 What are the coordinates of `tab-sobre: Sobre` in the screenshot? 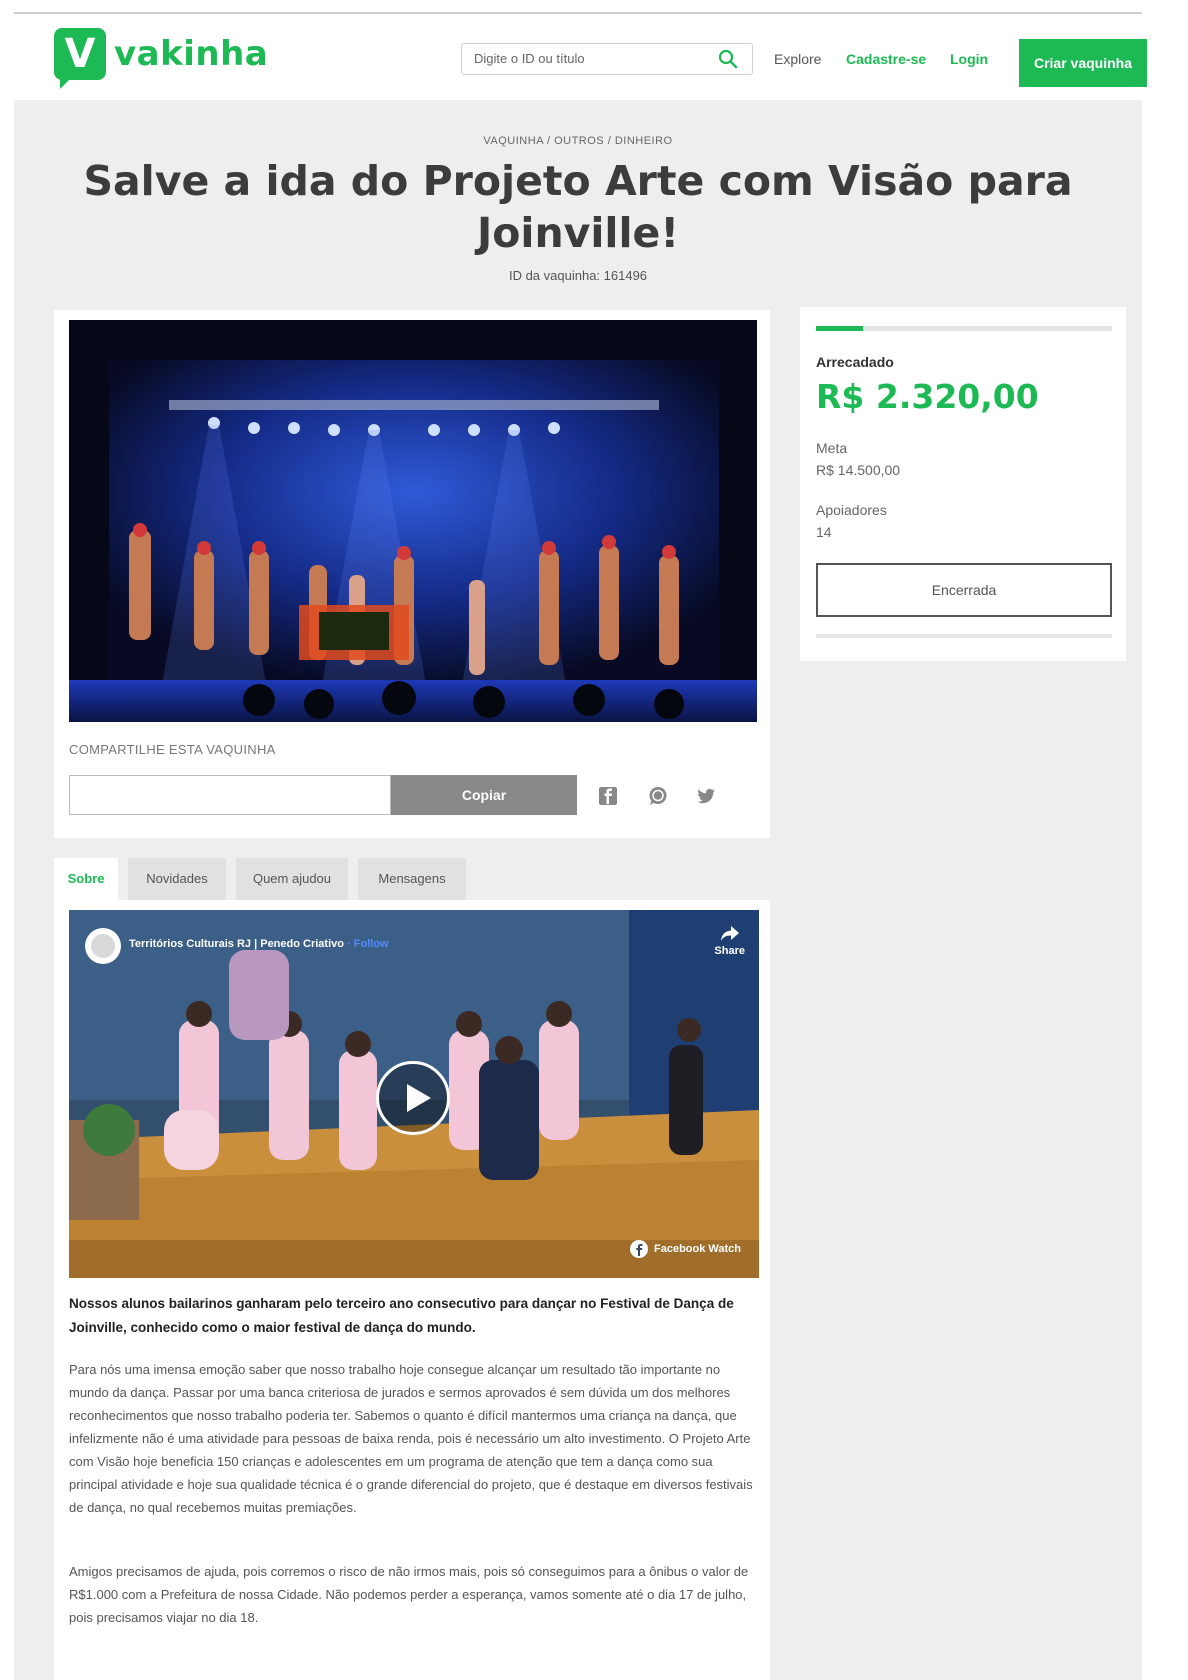 It's located at (86, 879).